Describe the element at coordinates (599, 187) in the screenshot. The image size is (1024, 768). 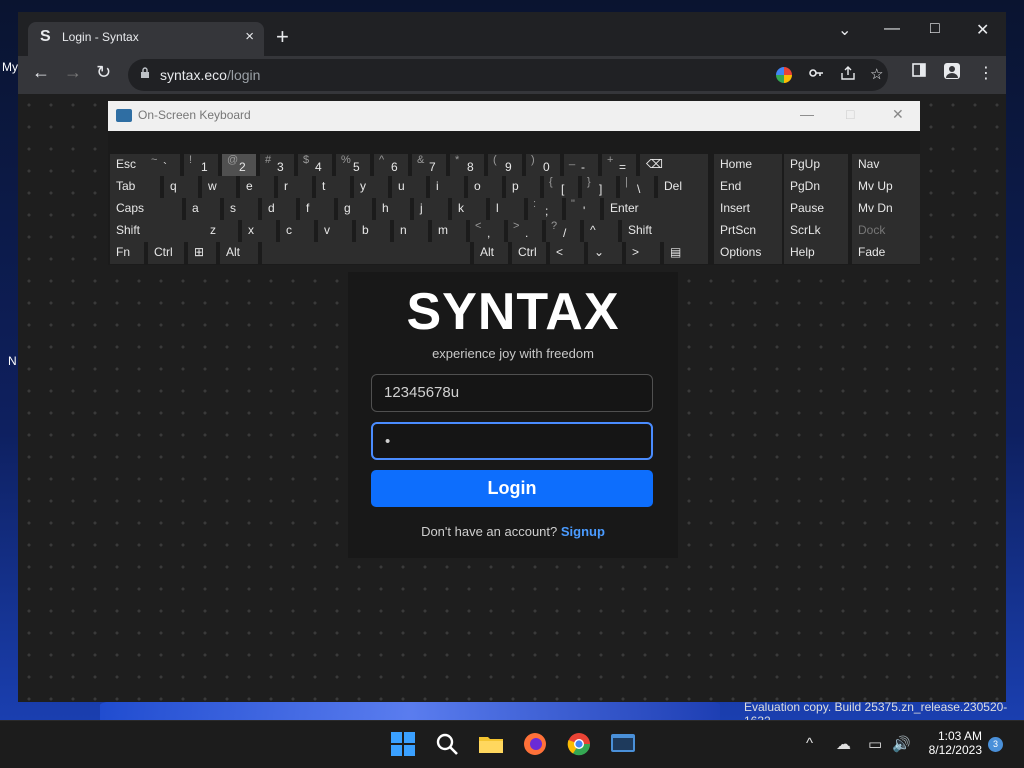
I see `osk-key: }]` at that location.